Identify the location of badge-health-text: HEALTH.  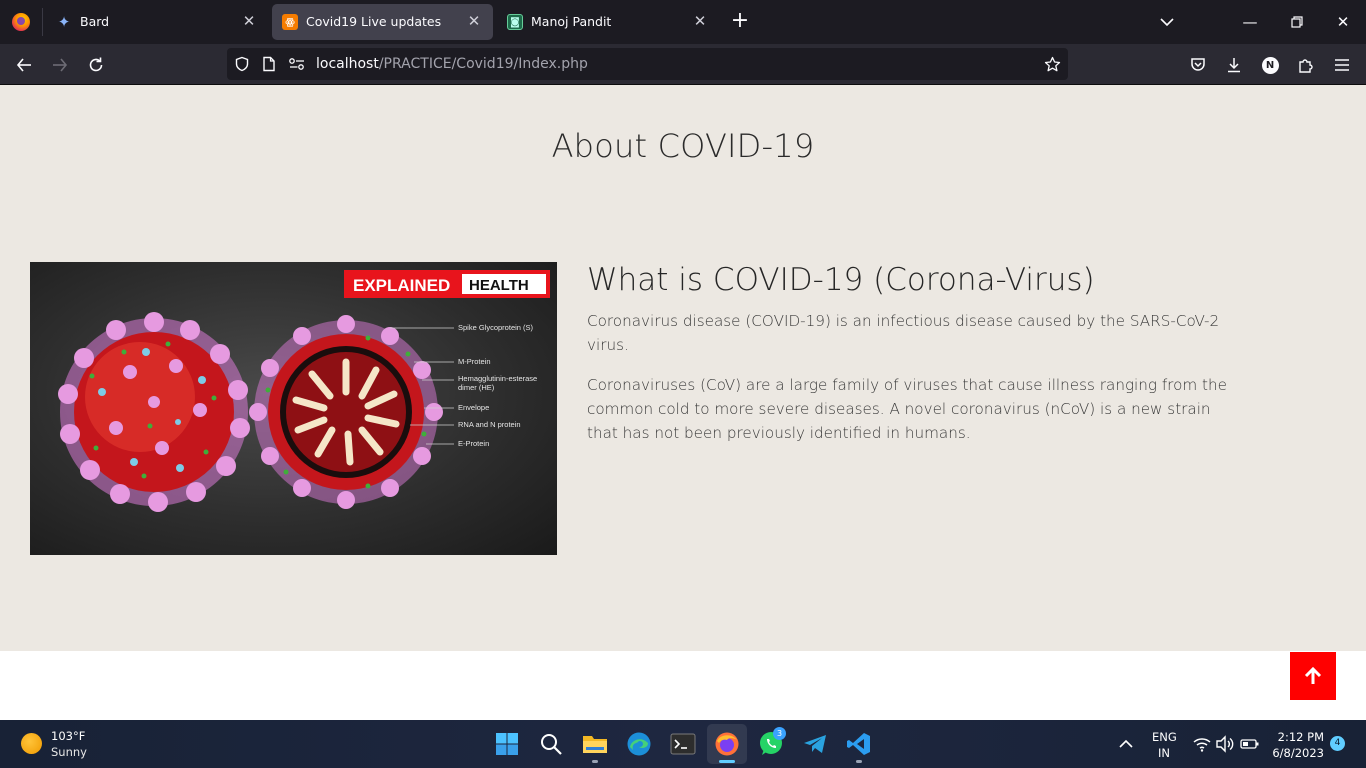
(499, 285).